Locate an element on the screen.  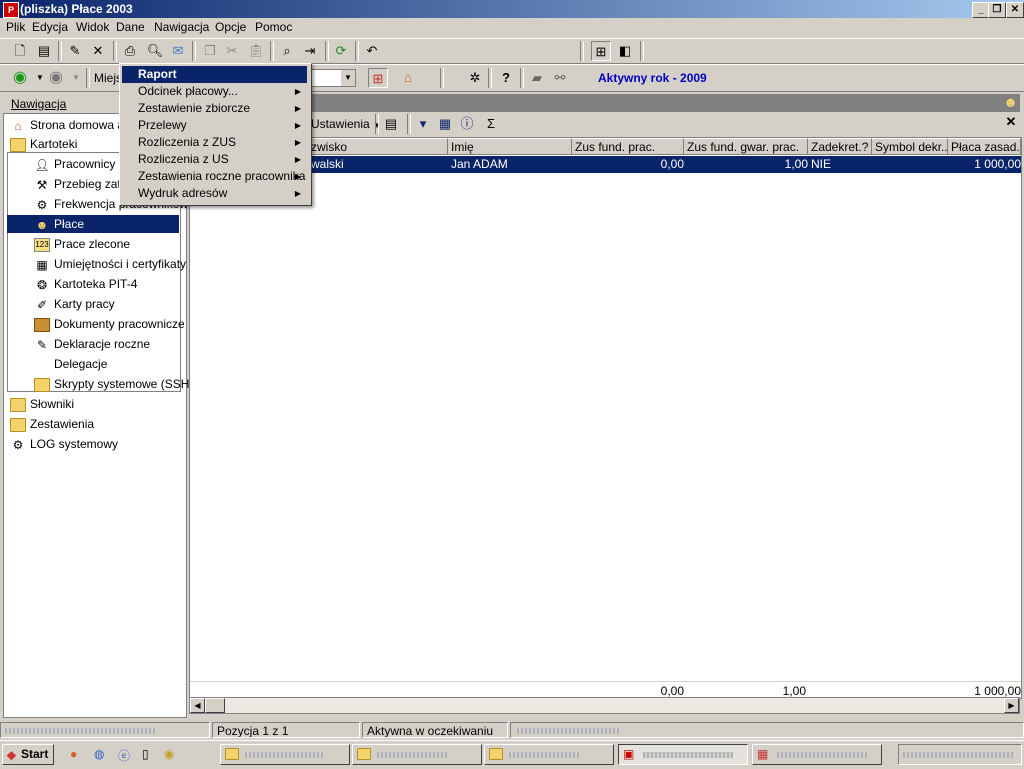
menu-item-wydruk-adresow: Wydruk adresów ▶ is located at coordinates (214, 193).